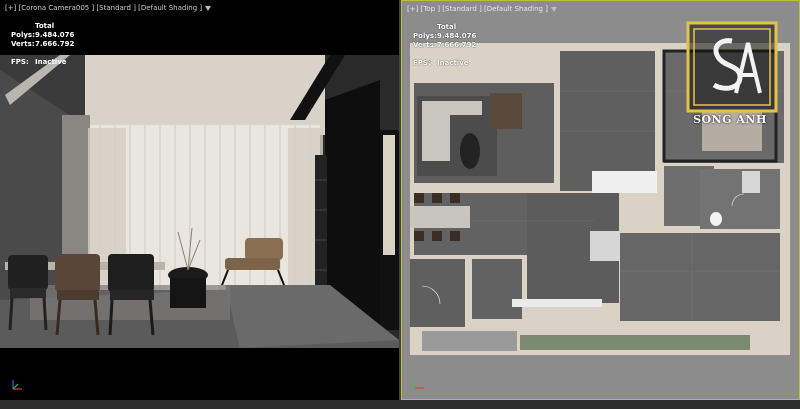 The width and height of the screenshot is (800, 409). Describe the element at coordinates (732, 67) in the screenshot. I see `song-anh-logo` at that location.